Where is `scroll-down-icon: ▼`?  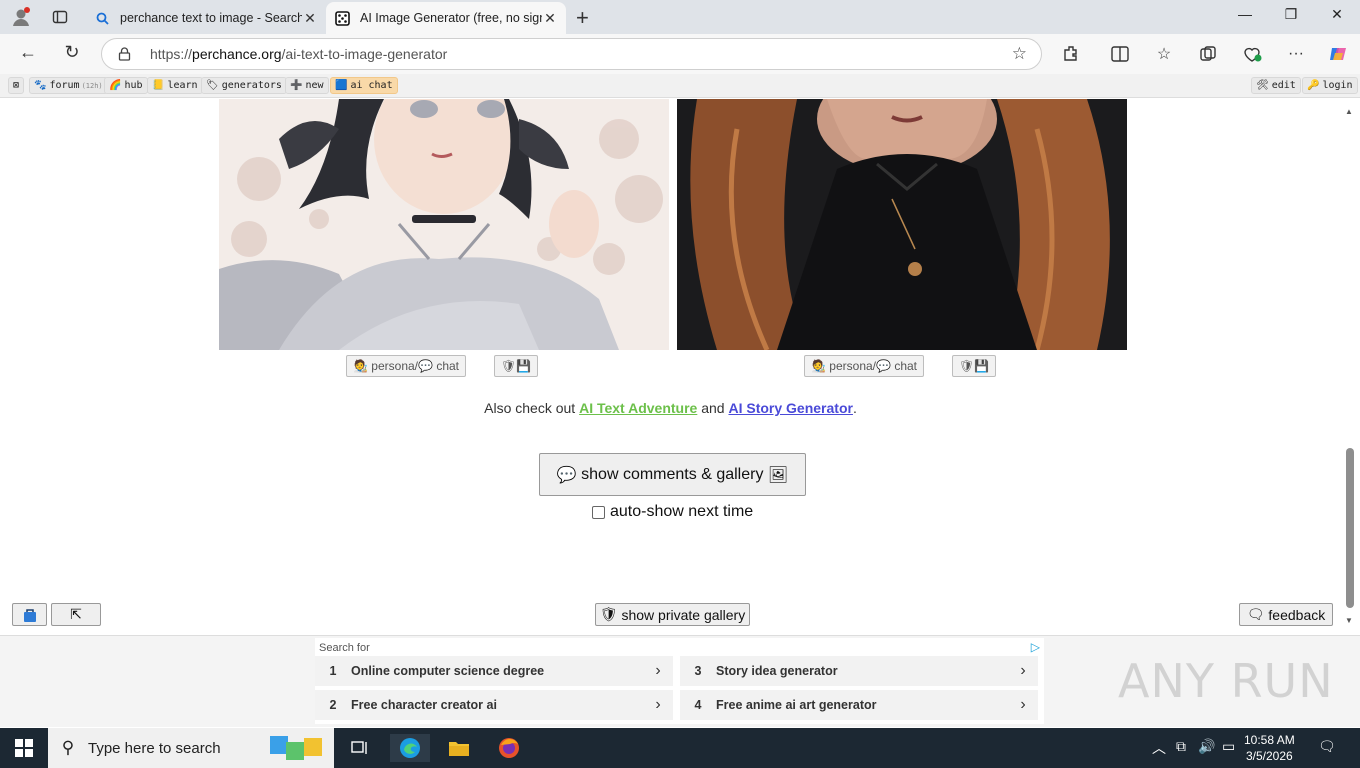
scroll-down-icon: ▼ is located at coordinates (1349, 620).